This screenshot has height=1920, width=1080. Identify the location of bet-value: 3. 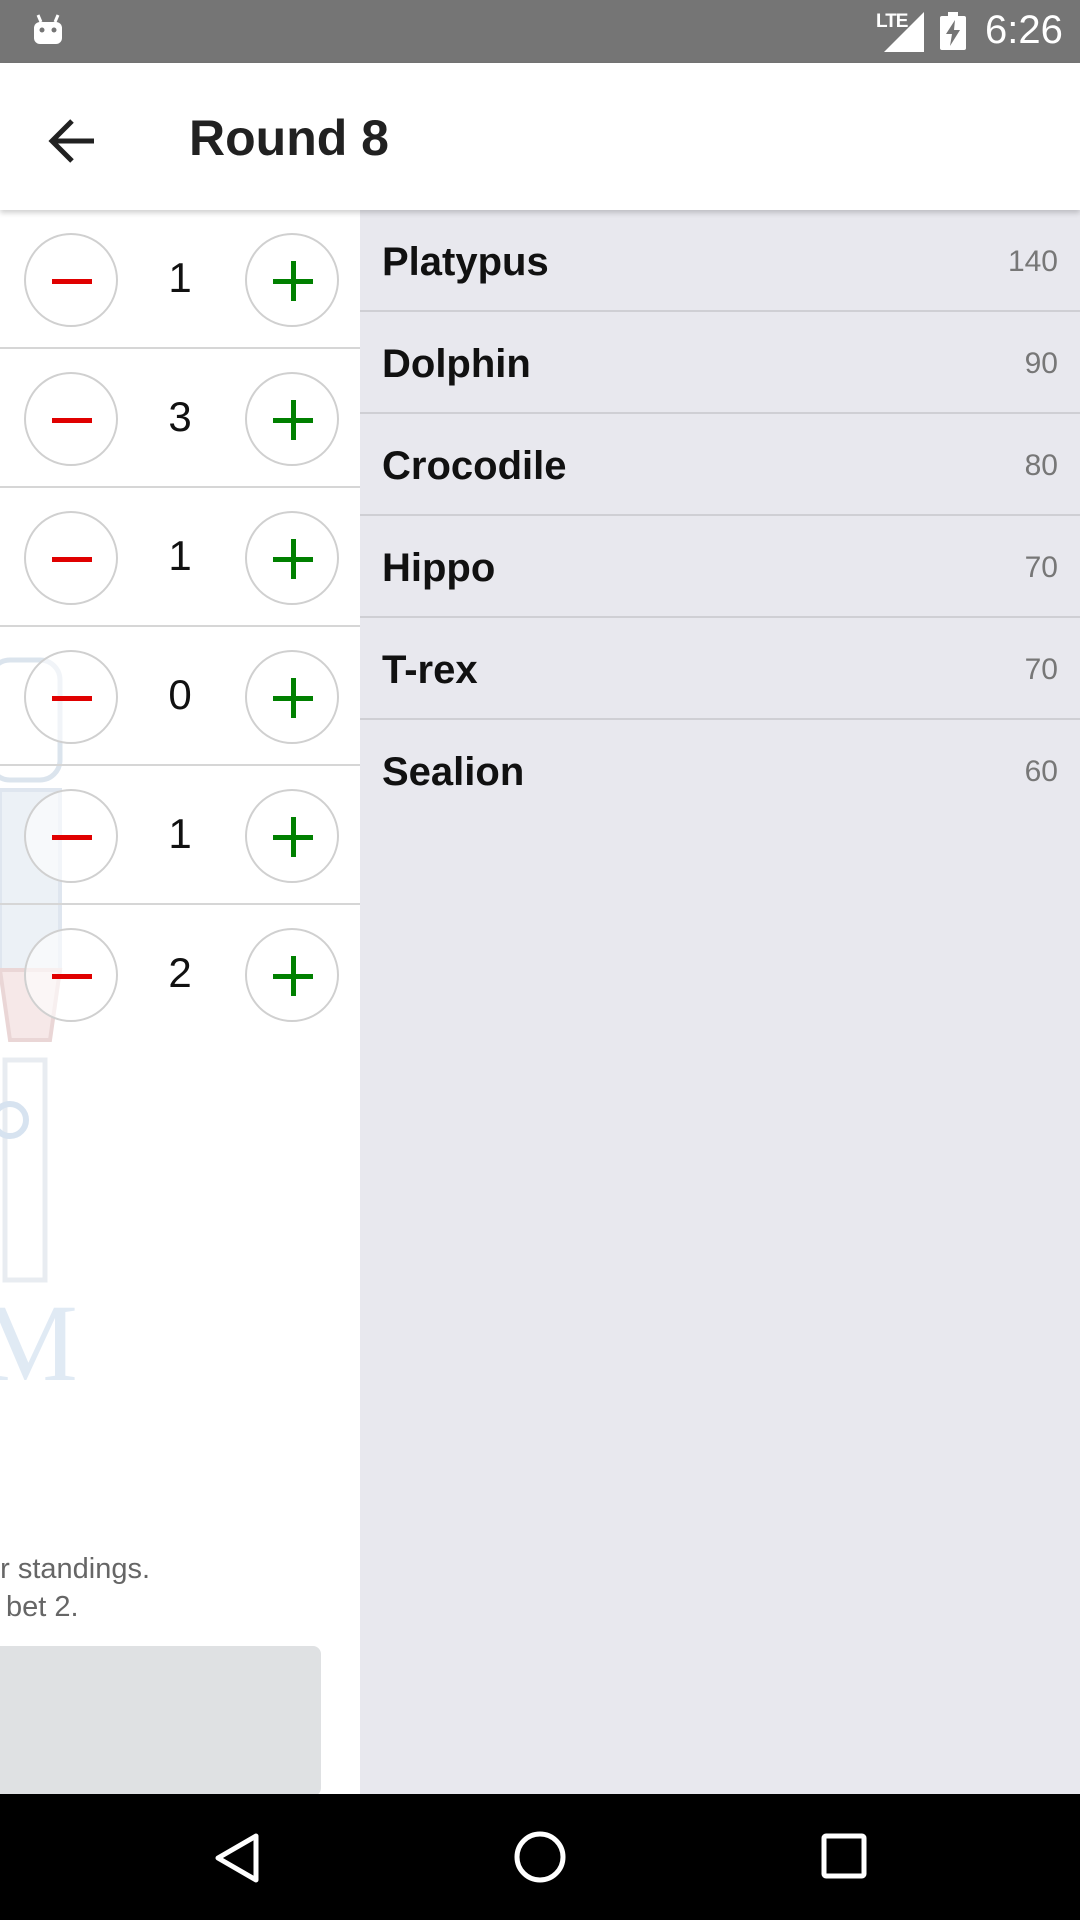
(180, 416).